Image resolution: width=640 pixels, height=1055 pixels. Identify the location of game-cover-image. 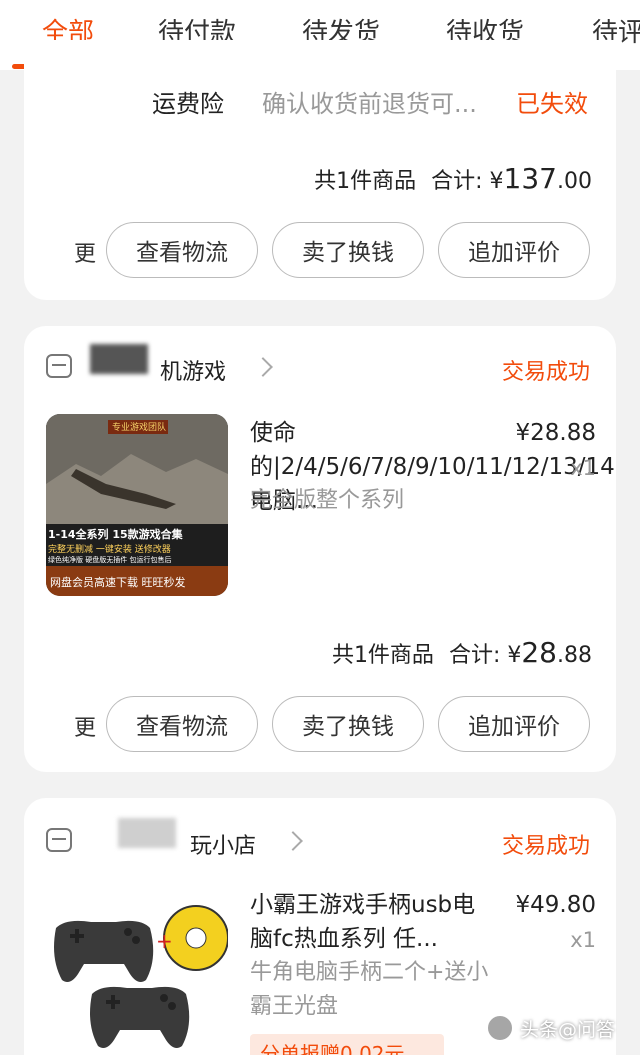
(137, 505).